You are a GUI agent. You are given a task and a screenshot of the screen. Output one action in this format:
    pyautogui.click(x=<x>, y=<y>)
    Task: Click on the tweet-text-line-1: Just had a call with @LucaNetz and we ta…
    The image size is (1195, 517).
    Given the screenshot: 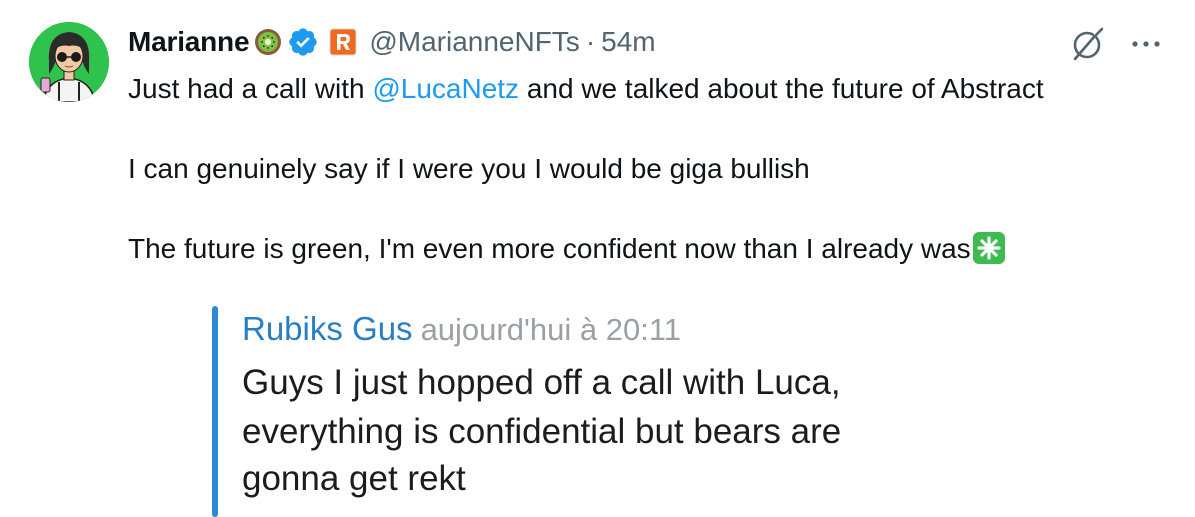 What is the action you would take?
    pyautogui.click(x=586, y=89)
    